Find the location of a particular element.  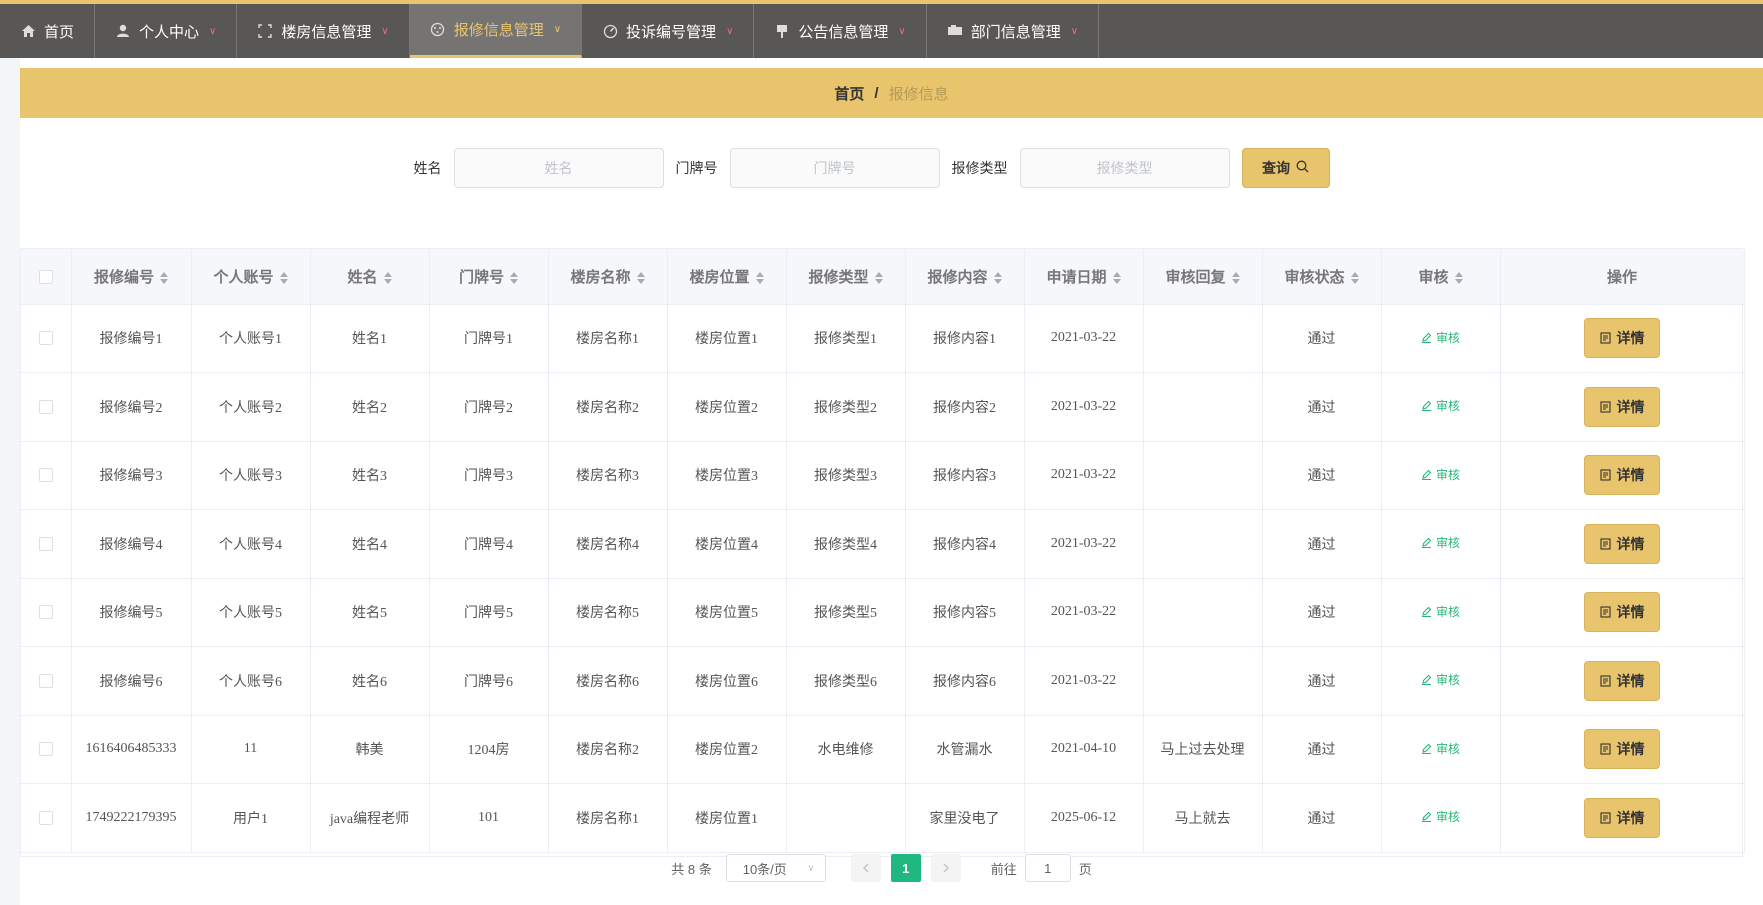

door-number-input is located at coordinates (834, 168).